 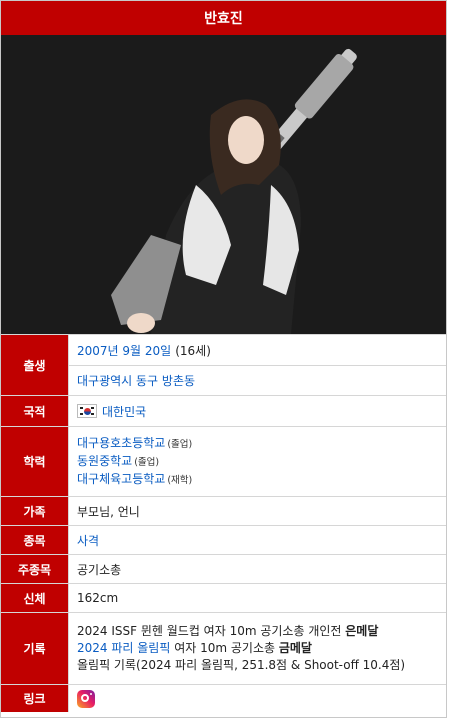 What do you see at coordinates (124, 350) in the screenshot?
I see `birth-date-link: 2007년 9월 20일` at bounding box center [124, 350].